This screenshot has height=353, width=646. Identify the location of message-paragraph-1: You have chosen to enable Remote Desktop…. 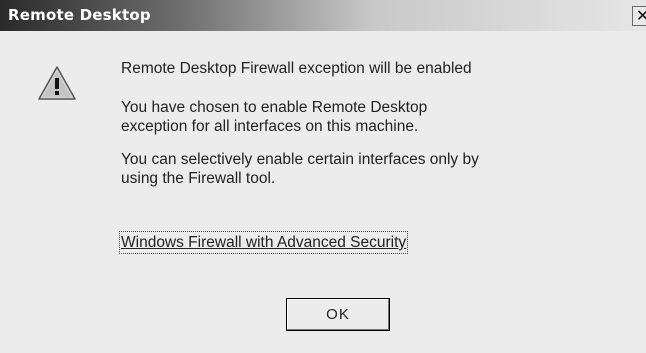
(274, 117).